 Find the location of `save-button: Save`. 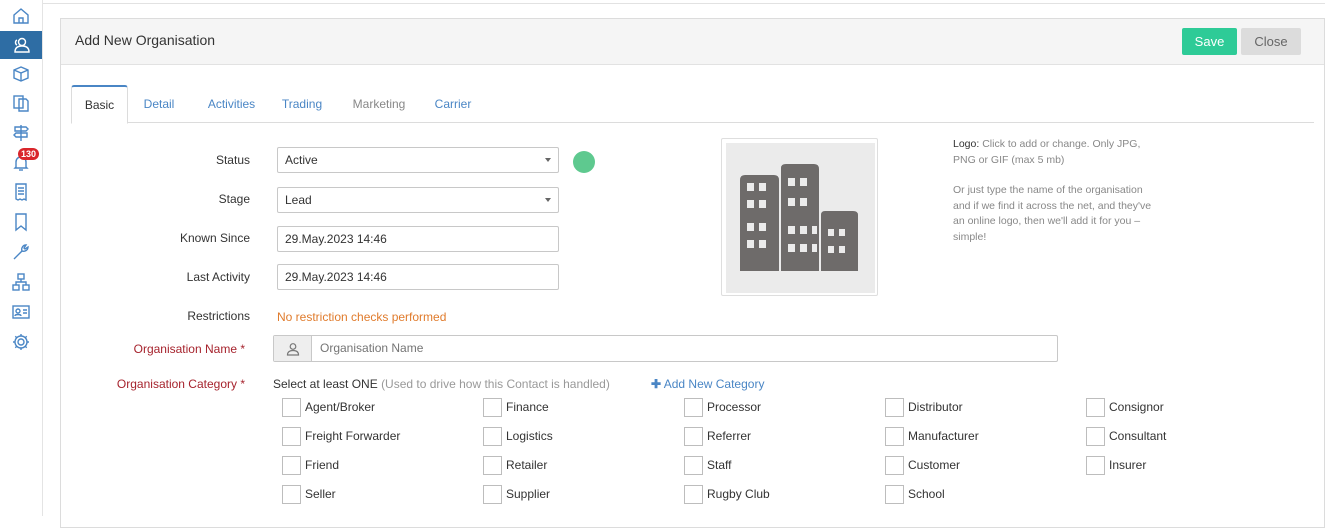

save-button: Save is located at coordinates (1209, 41).